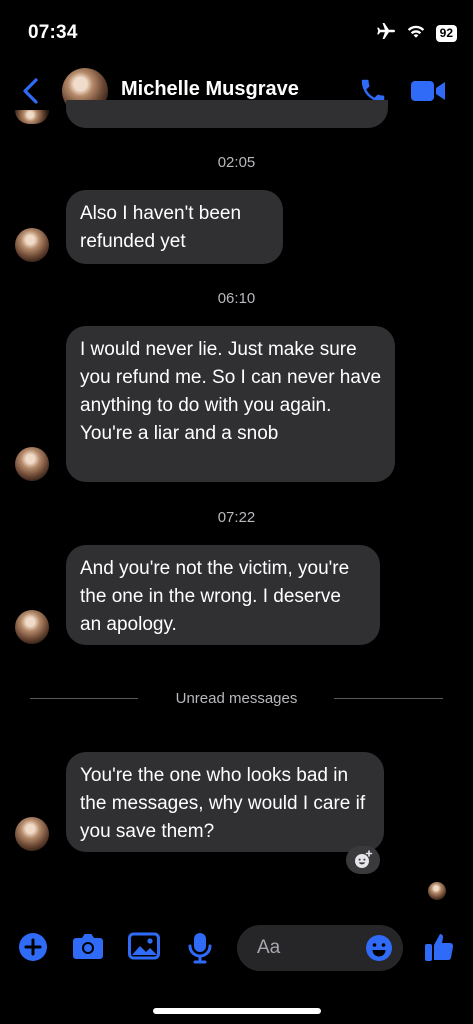 The height and width of the screenshot is (1024, 473). What do you see at coordinates (236, 950) in the screenshot?
I see `composer-bar: Aa` at bounding box center [236, 950].